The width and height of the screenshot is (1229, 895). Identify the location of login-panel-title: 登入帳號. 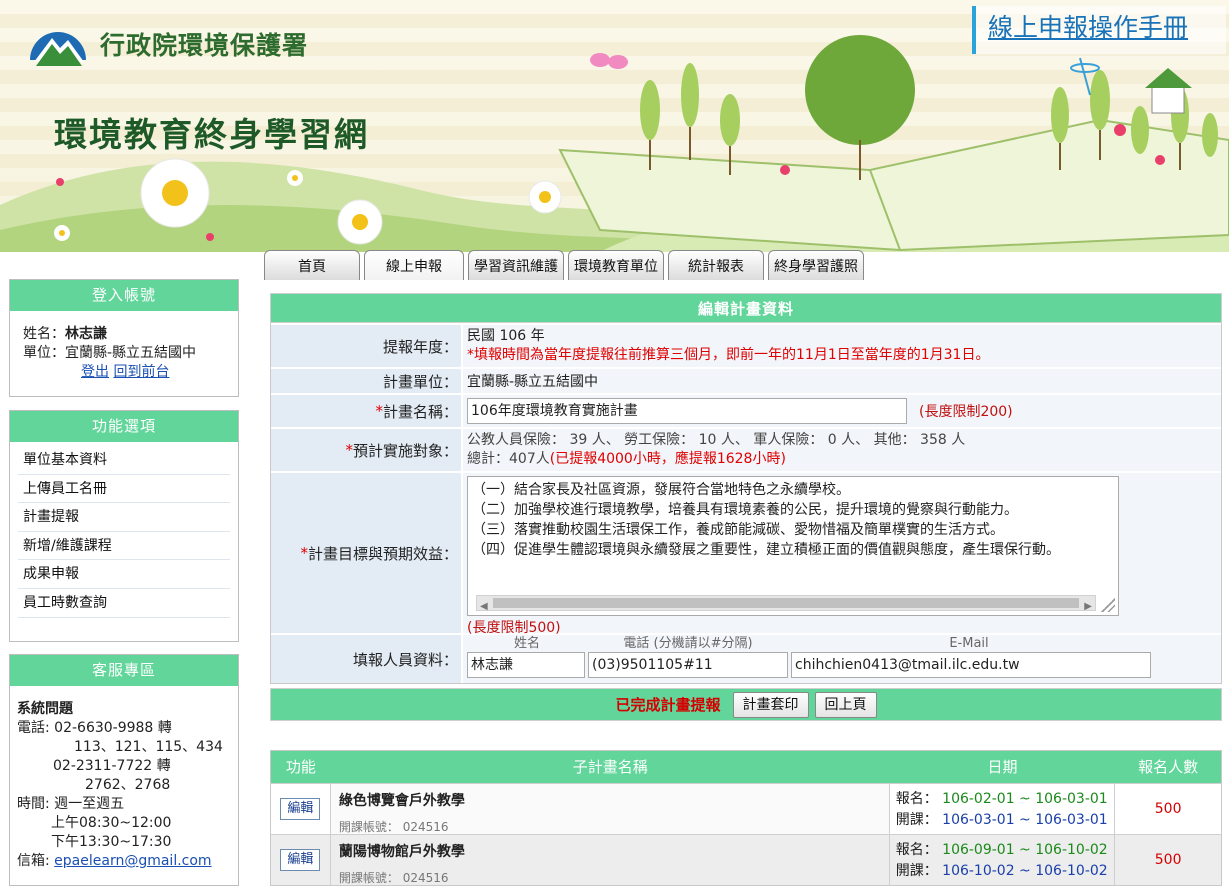
(124, 295).